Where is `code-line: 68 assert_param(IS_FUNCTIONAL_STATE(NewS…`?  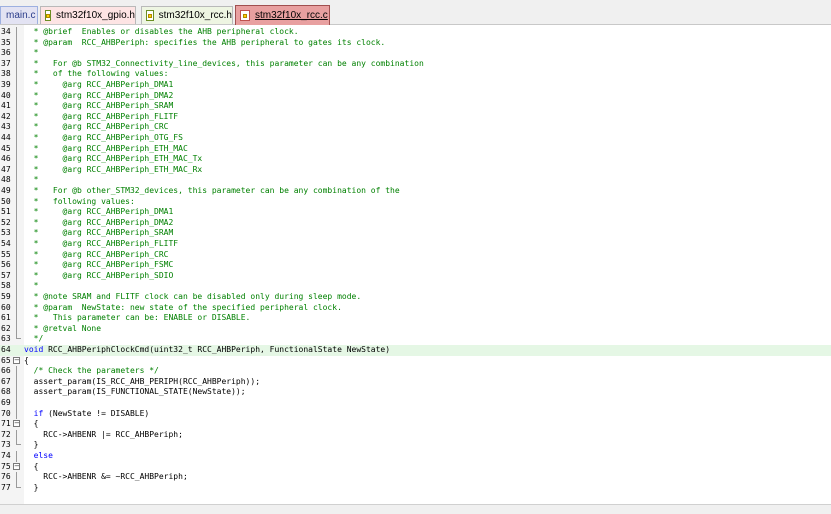
code-line: 68 assert_param(IS_FUNCTIONAL_STATE(NewS… is located at coordinates (415, 392).